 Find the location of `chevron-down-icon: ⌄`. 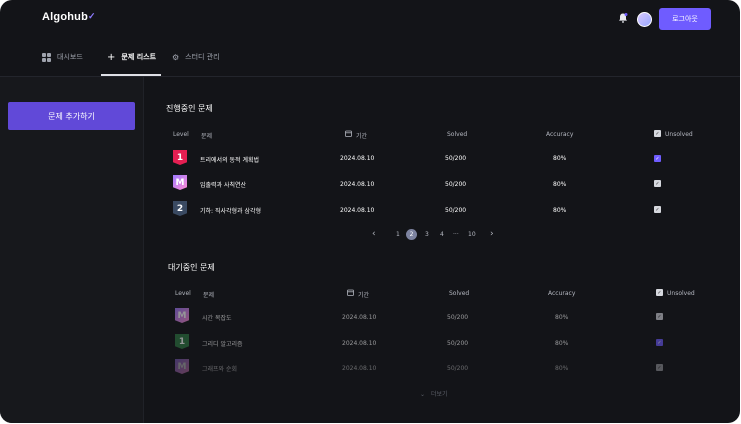

chevron-down-icon: ⌄ is located at coordinates (423, 394).